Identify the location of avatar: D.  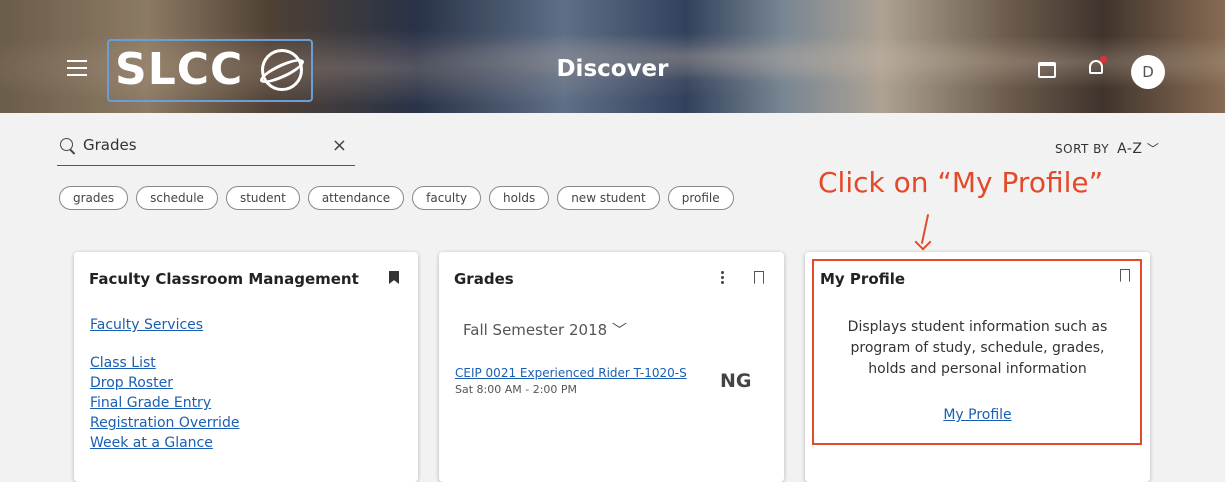
(1148, 72).